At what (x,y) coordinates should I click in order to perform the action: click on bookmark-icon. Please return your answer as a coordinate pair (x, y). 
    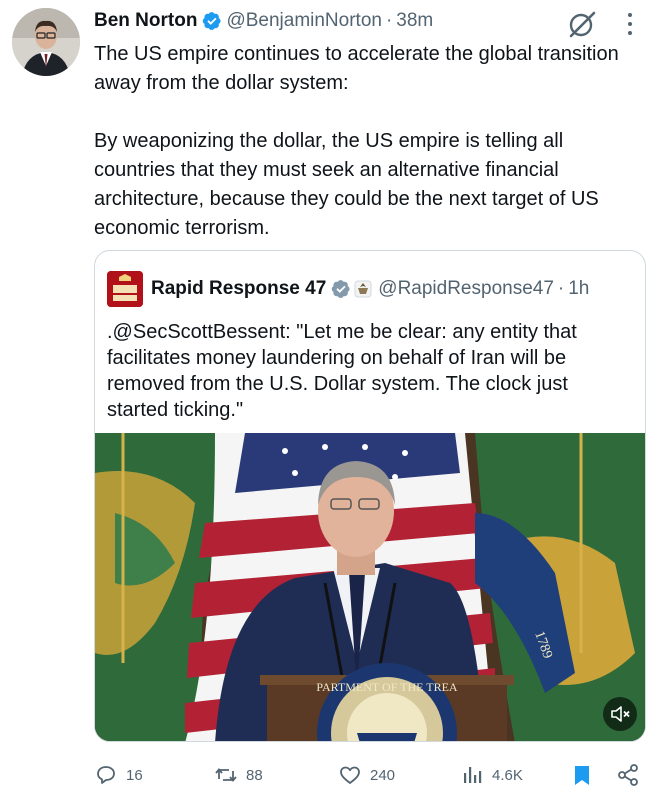
    Looking at the image, I should click on (582, 775).